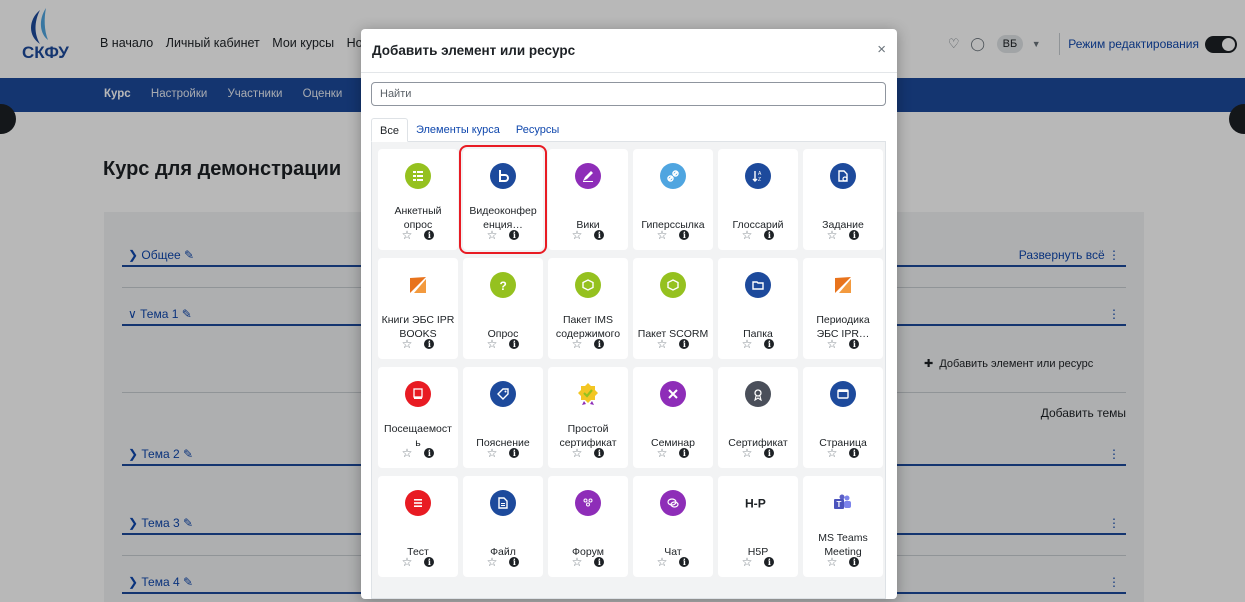 The height and width of the screenshot is (602, 1245). What do you see at coordinates (588, 394) in the screenshot?
I see `simple-certificate-icon` at bounding box center [588, 394].